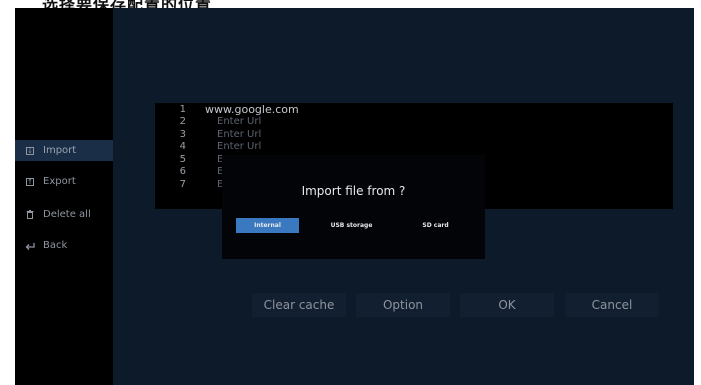 The image size is (701, 385). What do you see at coordinates (182, 171) in the screenshot?
I see `row-number: 6` at bounding box center [182, 171].